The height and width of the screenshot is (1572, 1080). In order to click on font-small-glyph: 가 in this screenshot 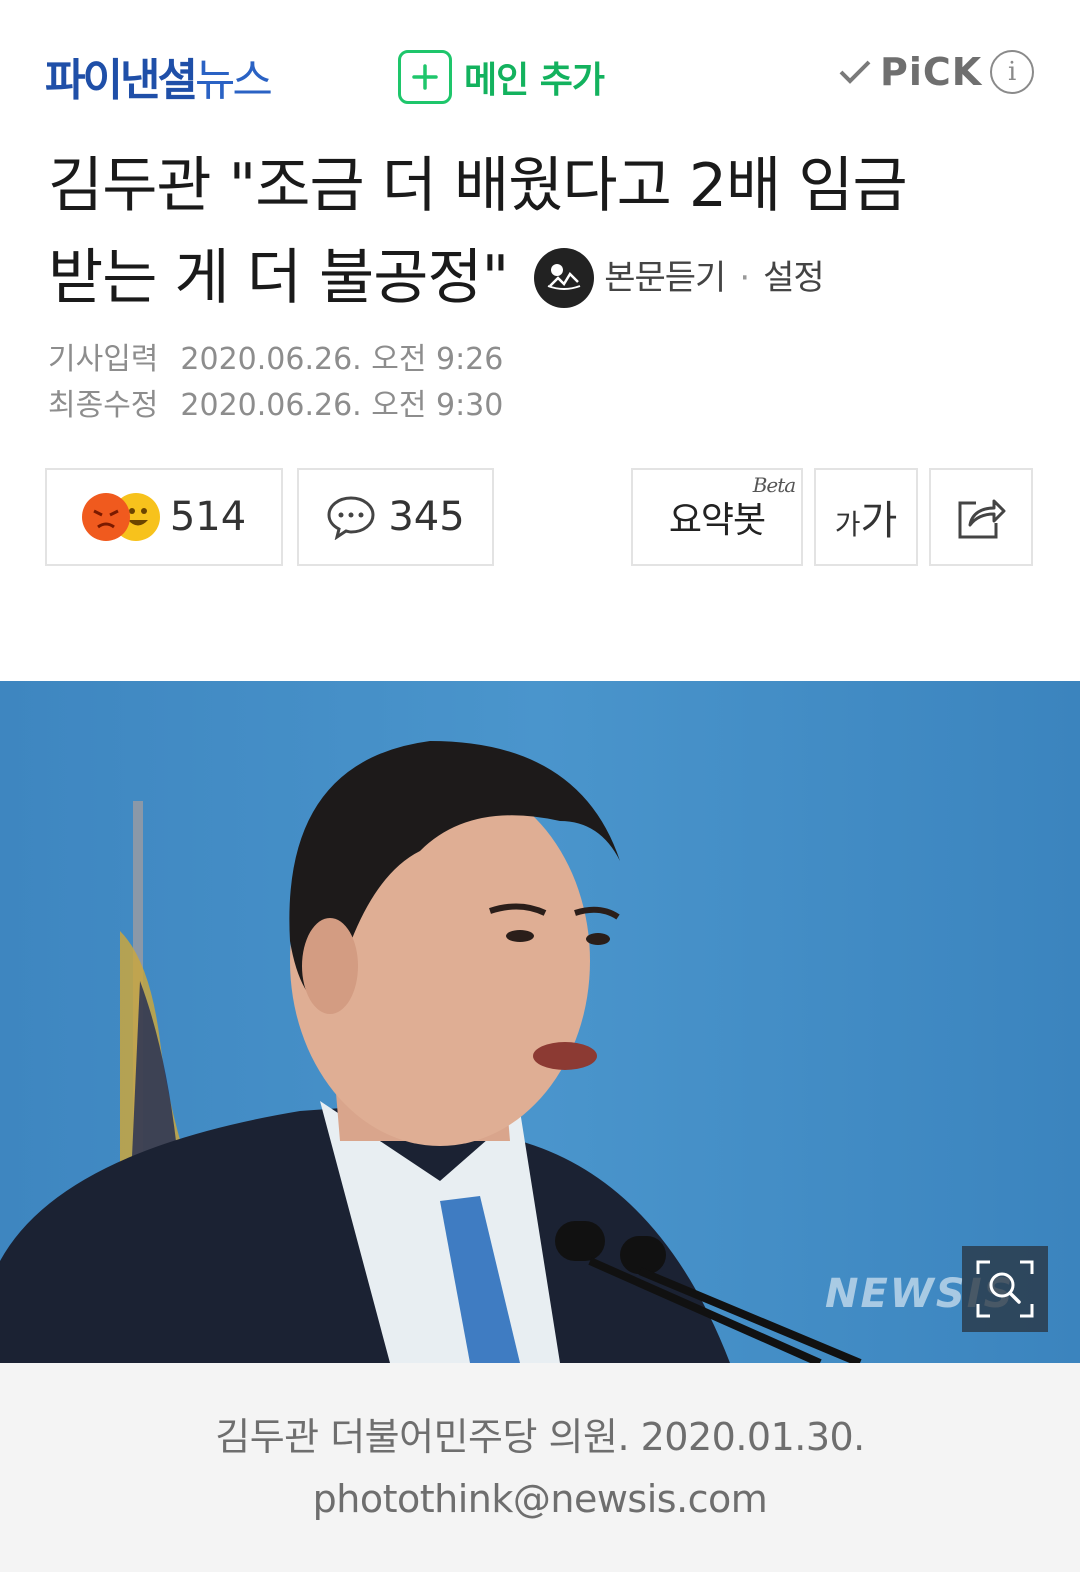, I will do `click(847, 524)`.